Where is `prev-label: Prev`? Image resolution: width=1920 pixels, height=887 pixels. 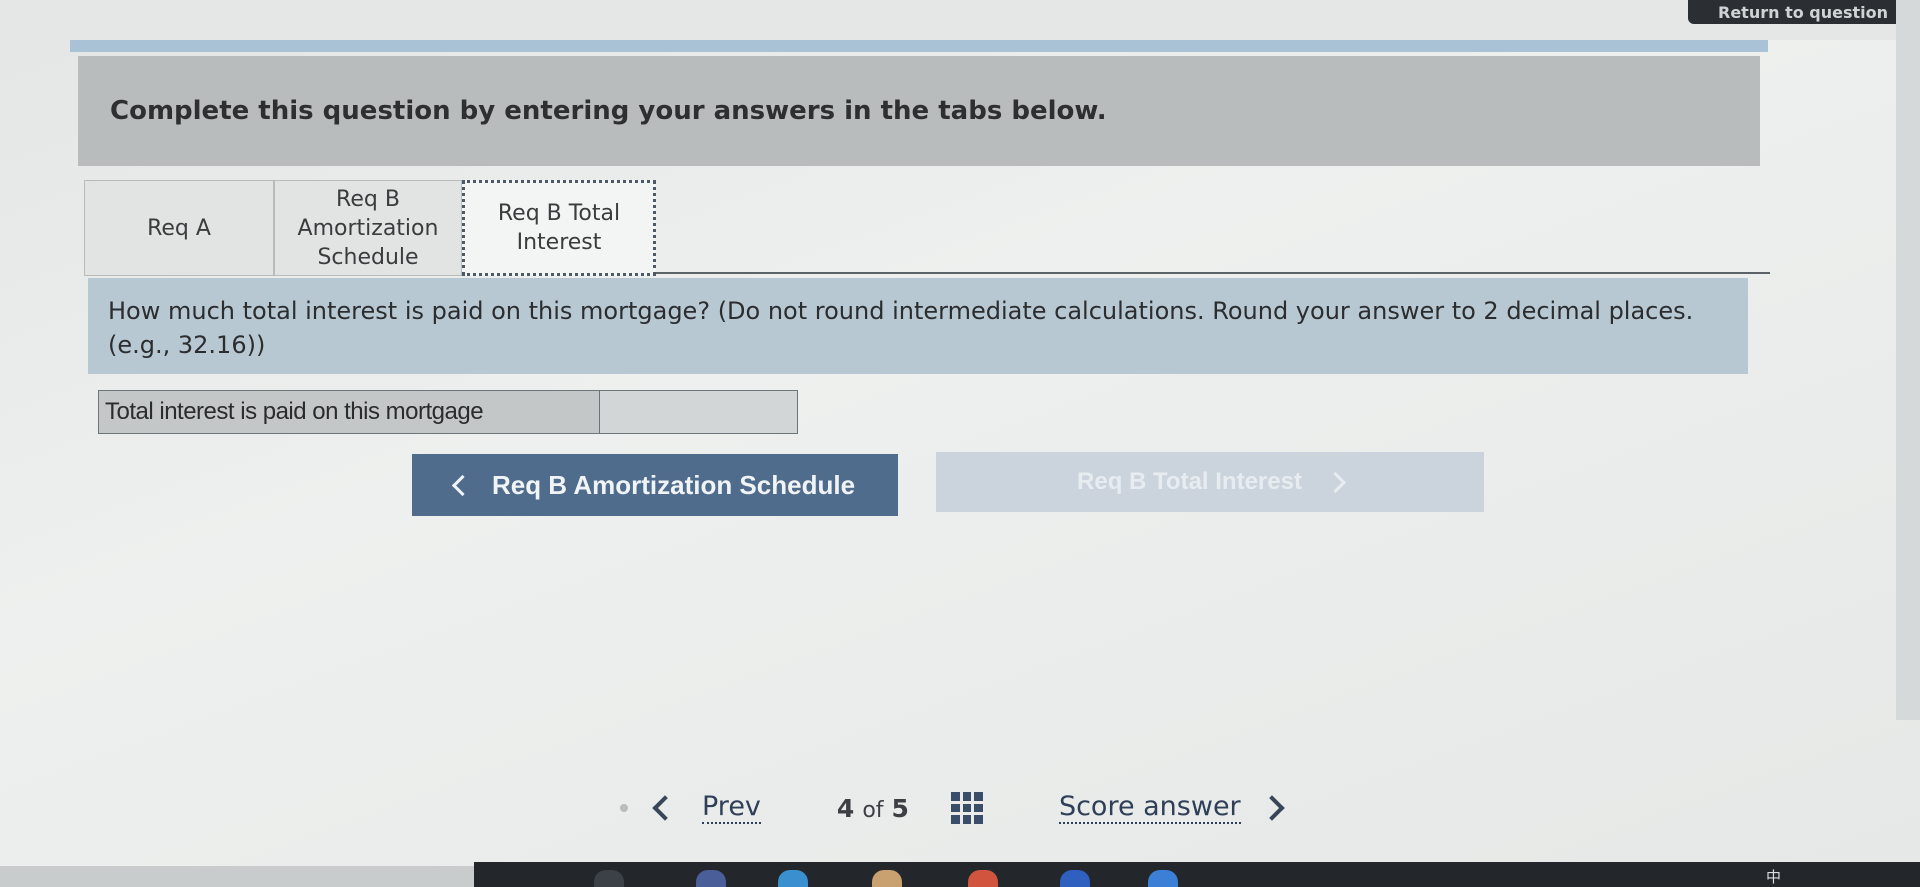 prev-label: Prev is located at coordinates (731, 807).